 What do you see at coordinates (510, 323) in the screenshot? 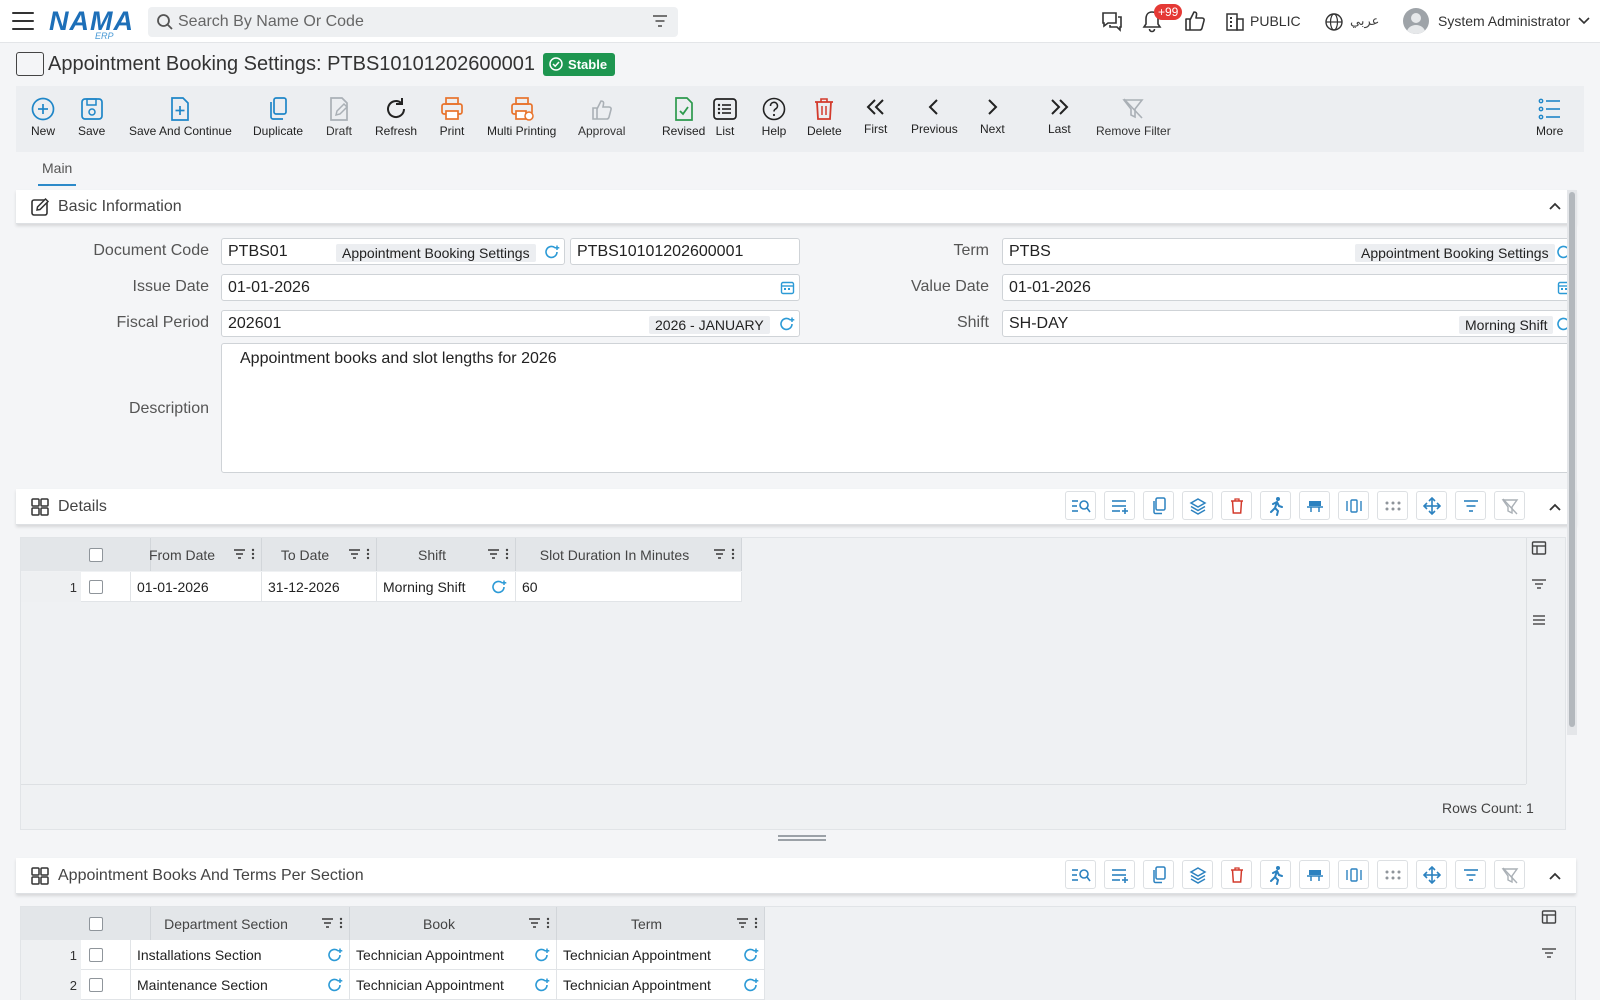
I see `fiscal-period-field: 202601 2026 - JANUARY` at bounding box center [510, 323].